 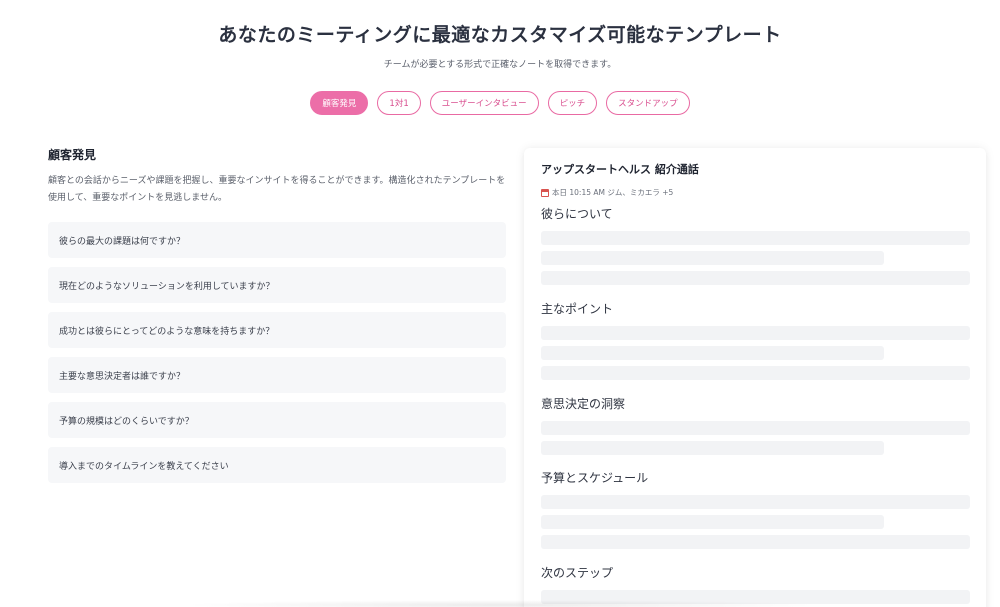 I want to click on question-item: 現在どのようなソリューションを利用していますか？, so click(x=277, y=285).